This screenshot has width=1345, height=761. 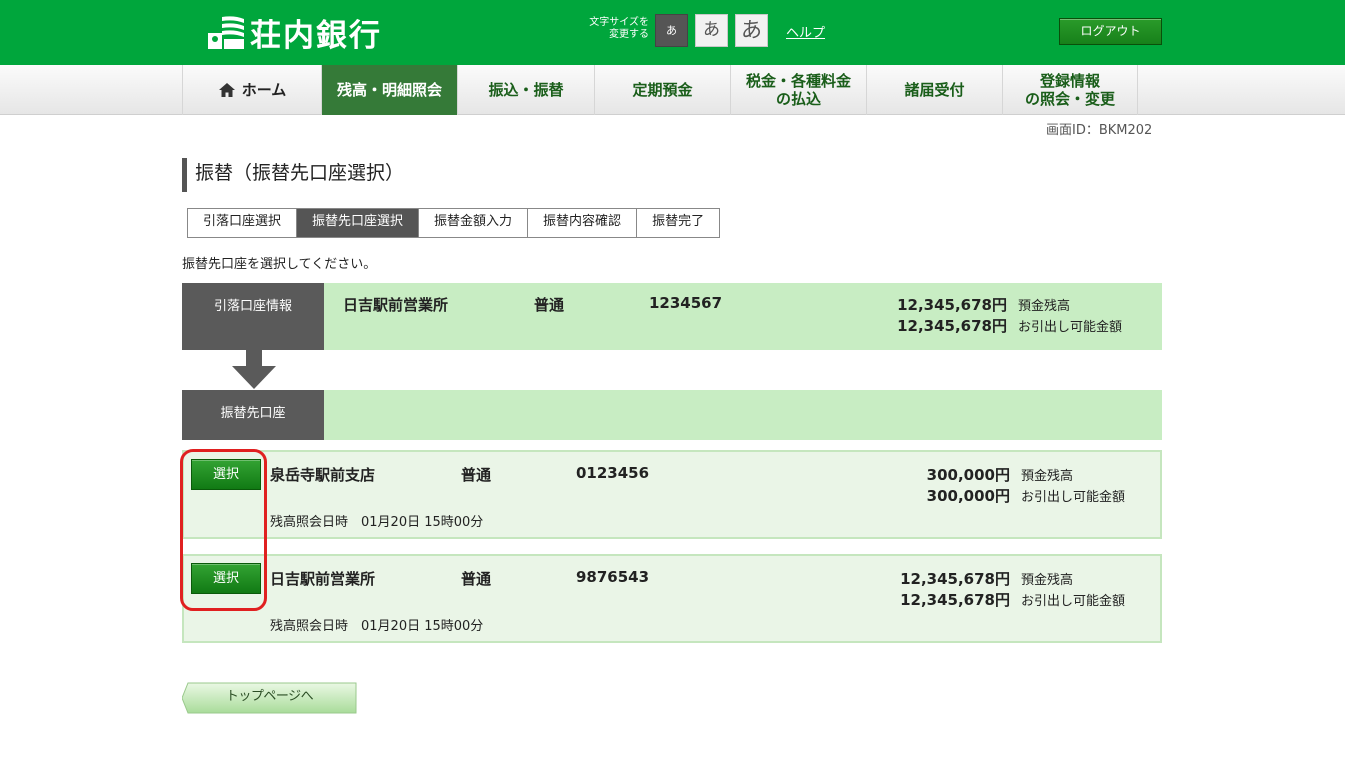 I want to click on fontsize-medium-button: あ, so click(x=711, y=30).